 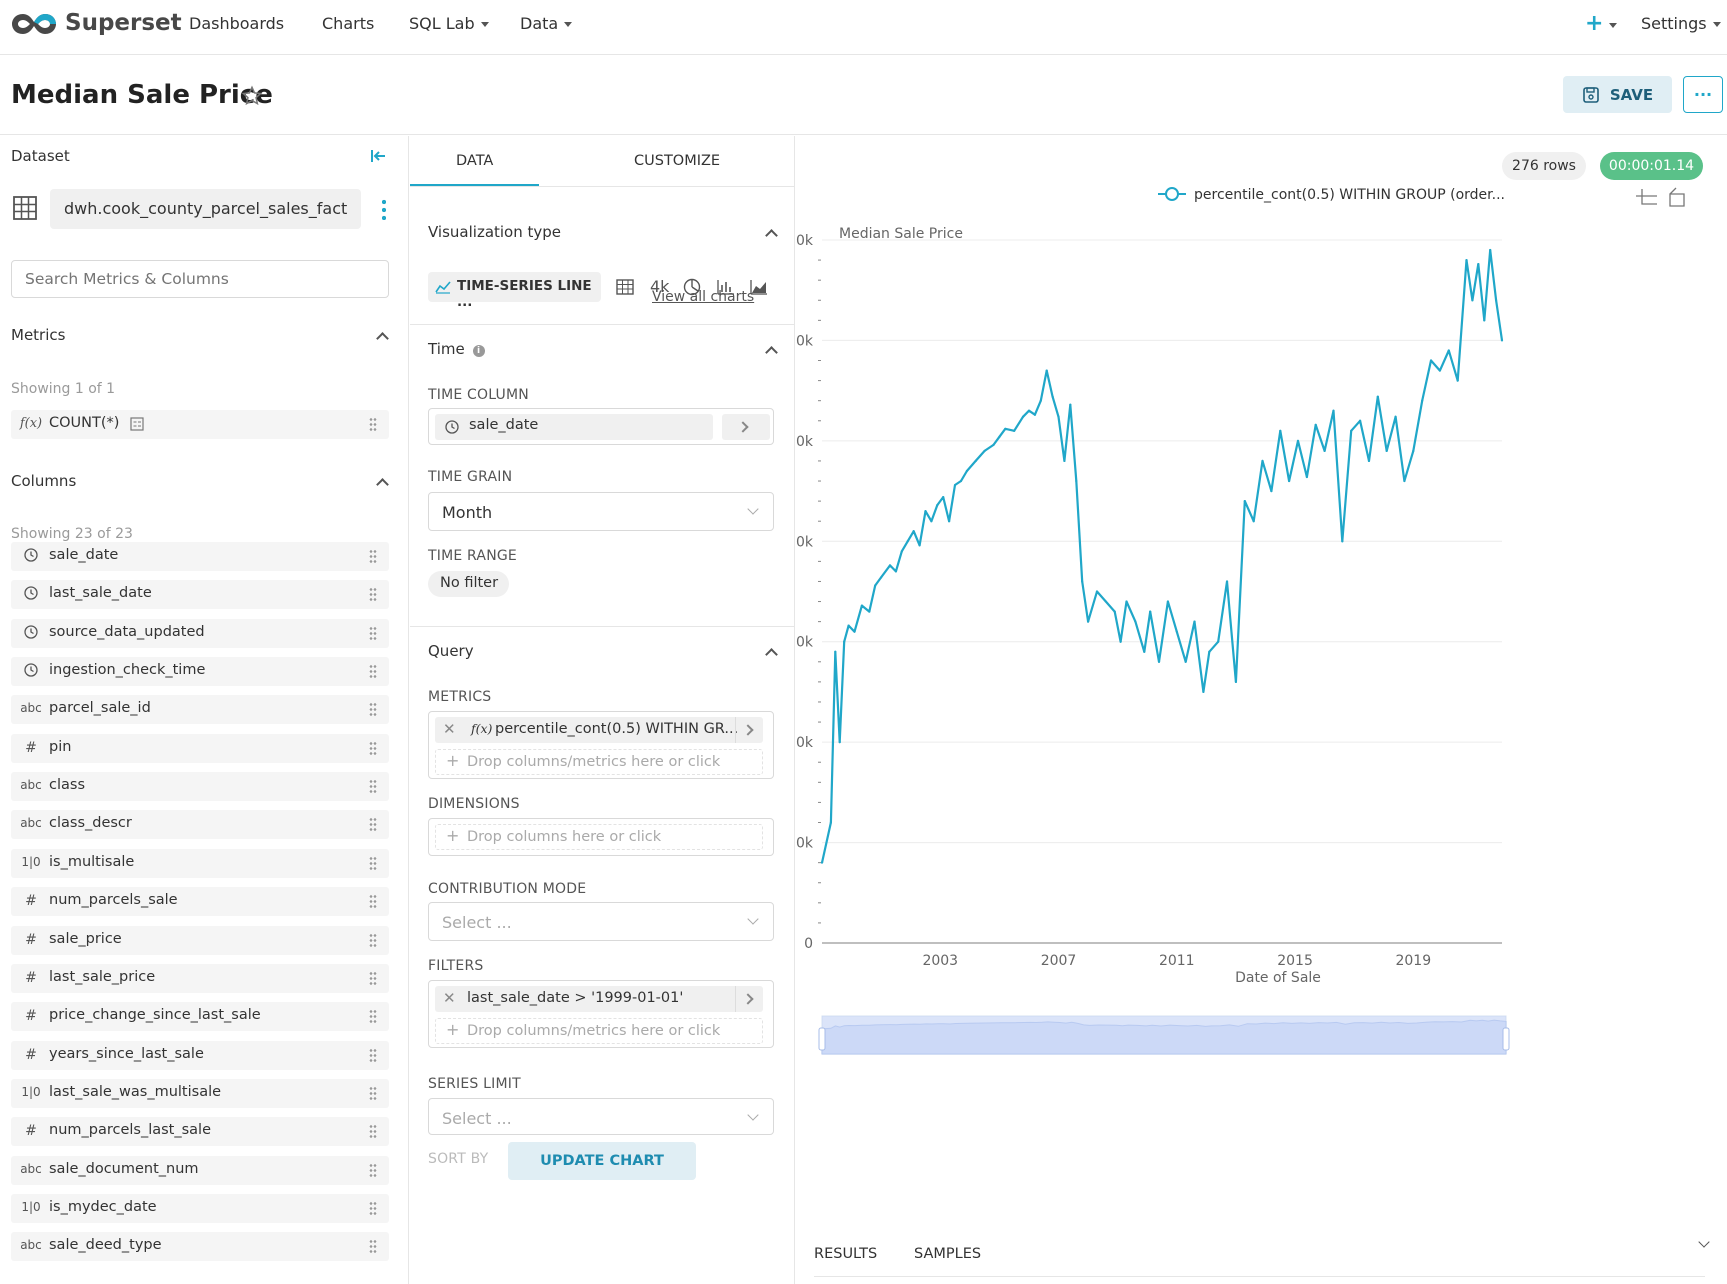 What do you see at coordinates (468, 584) in the screenshot?
I see `time-range-pill: No filter` at bounding box center [468, 584].